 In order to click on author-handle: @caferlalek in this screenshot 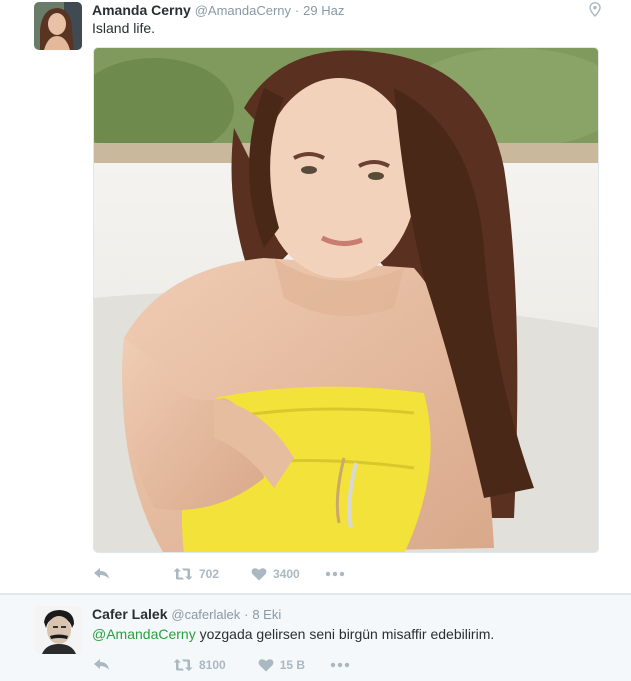, I will do `click(205, 614)`.